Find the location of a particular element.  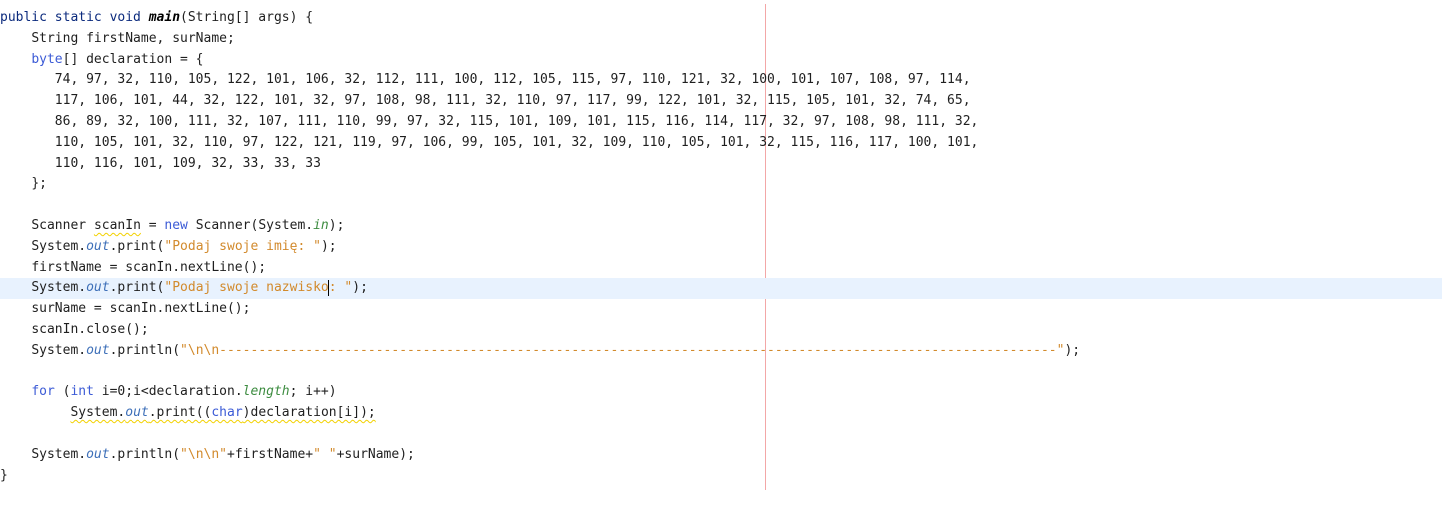

code-line: String firstName, surName; is located at coordinates (721, 39).